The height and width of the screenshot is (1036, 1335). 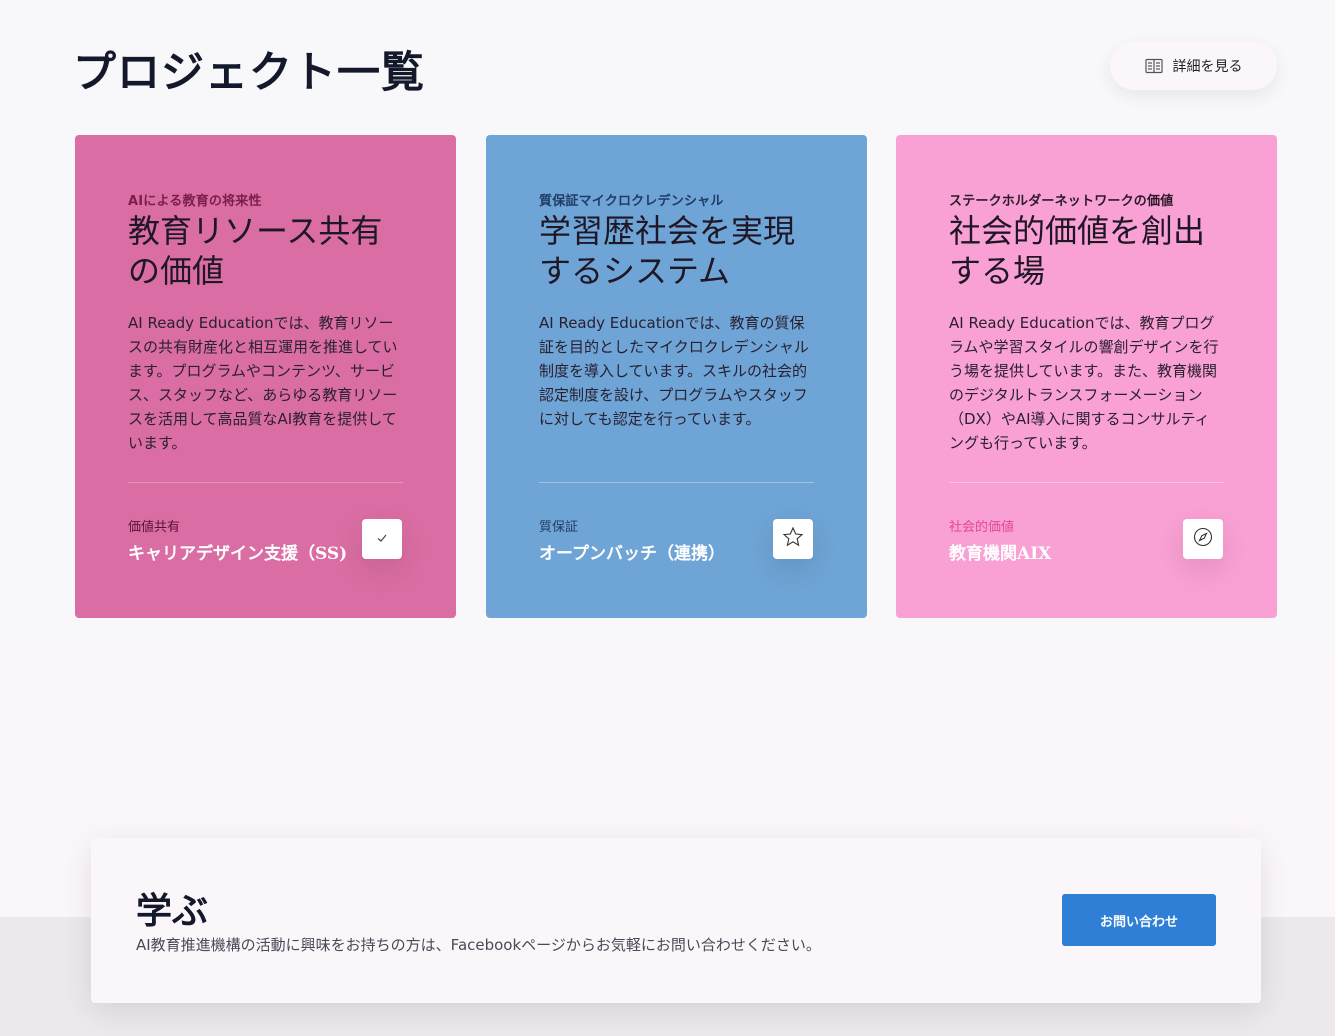 I want to click on compass-icon, so click(x=1203, y=539).